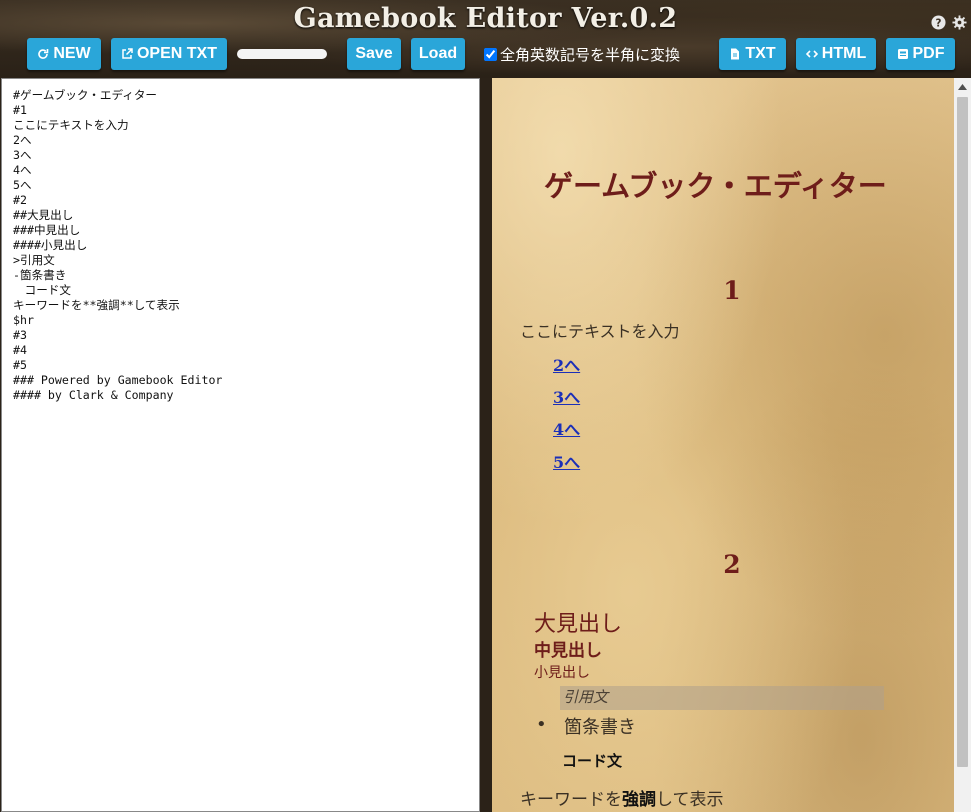  I want to click on load-button: Load, so click(438, 54).